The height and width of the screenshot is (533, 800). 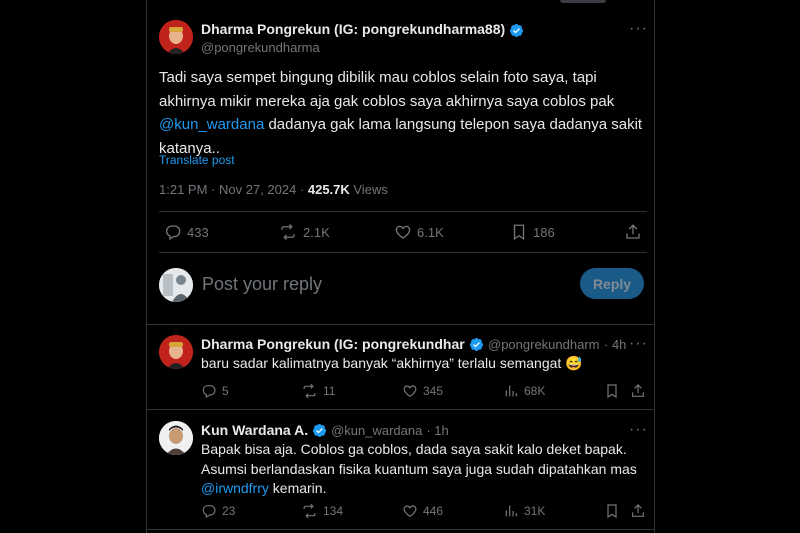 What do you see at coordinates (422, 391) in the screenshot?
I see `like-action: 345` at bounding box center [422, 391].